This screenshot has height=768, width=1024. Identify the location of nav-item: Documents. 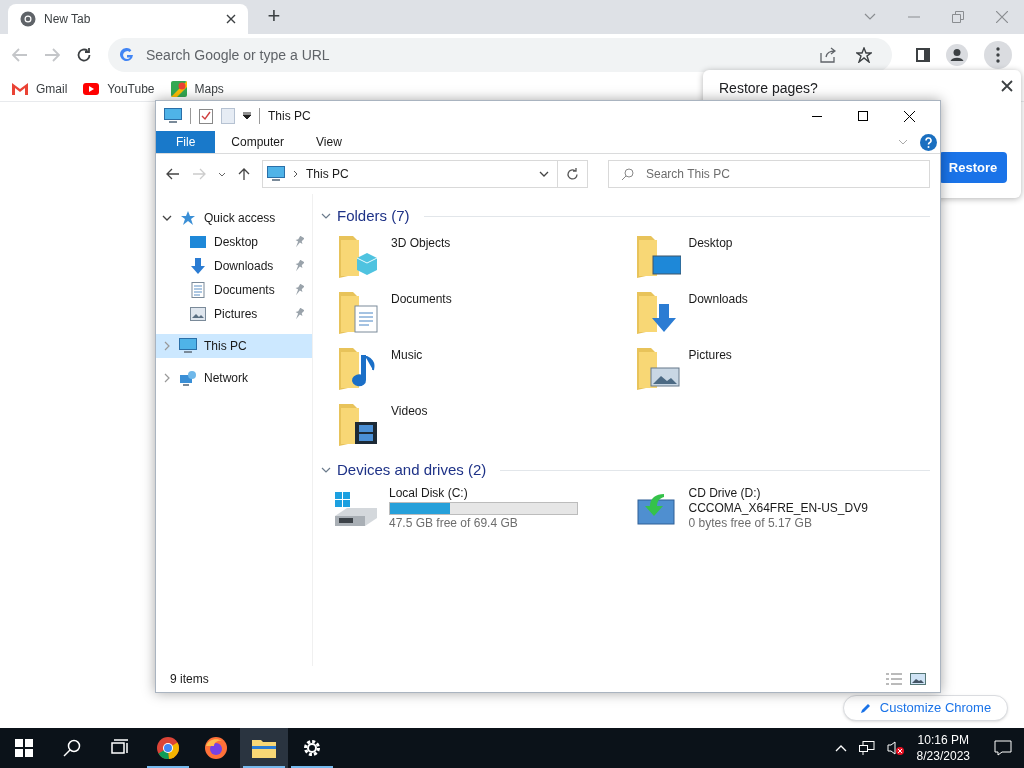
(234, 290).